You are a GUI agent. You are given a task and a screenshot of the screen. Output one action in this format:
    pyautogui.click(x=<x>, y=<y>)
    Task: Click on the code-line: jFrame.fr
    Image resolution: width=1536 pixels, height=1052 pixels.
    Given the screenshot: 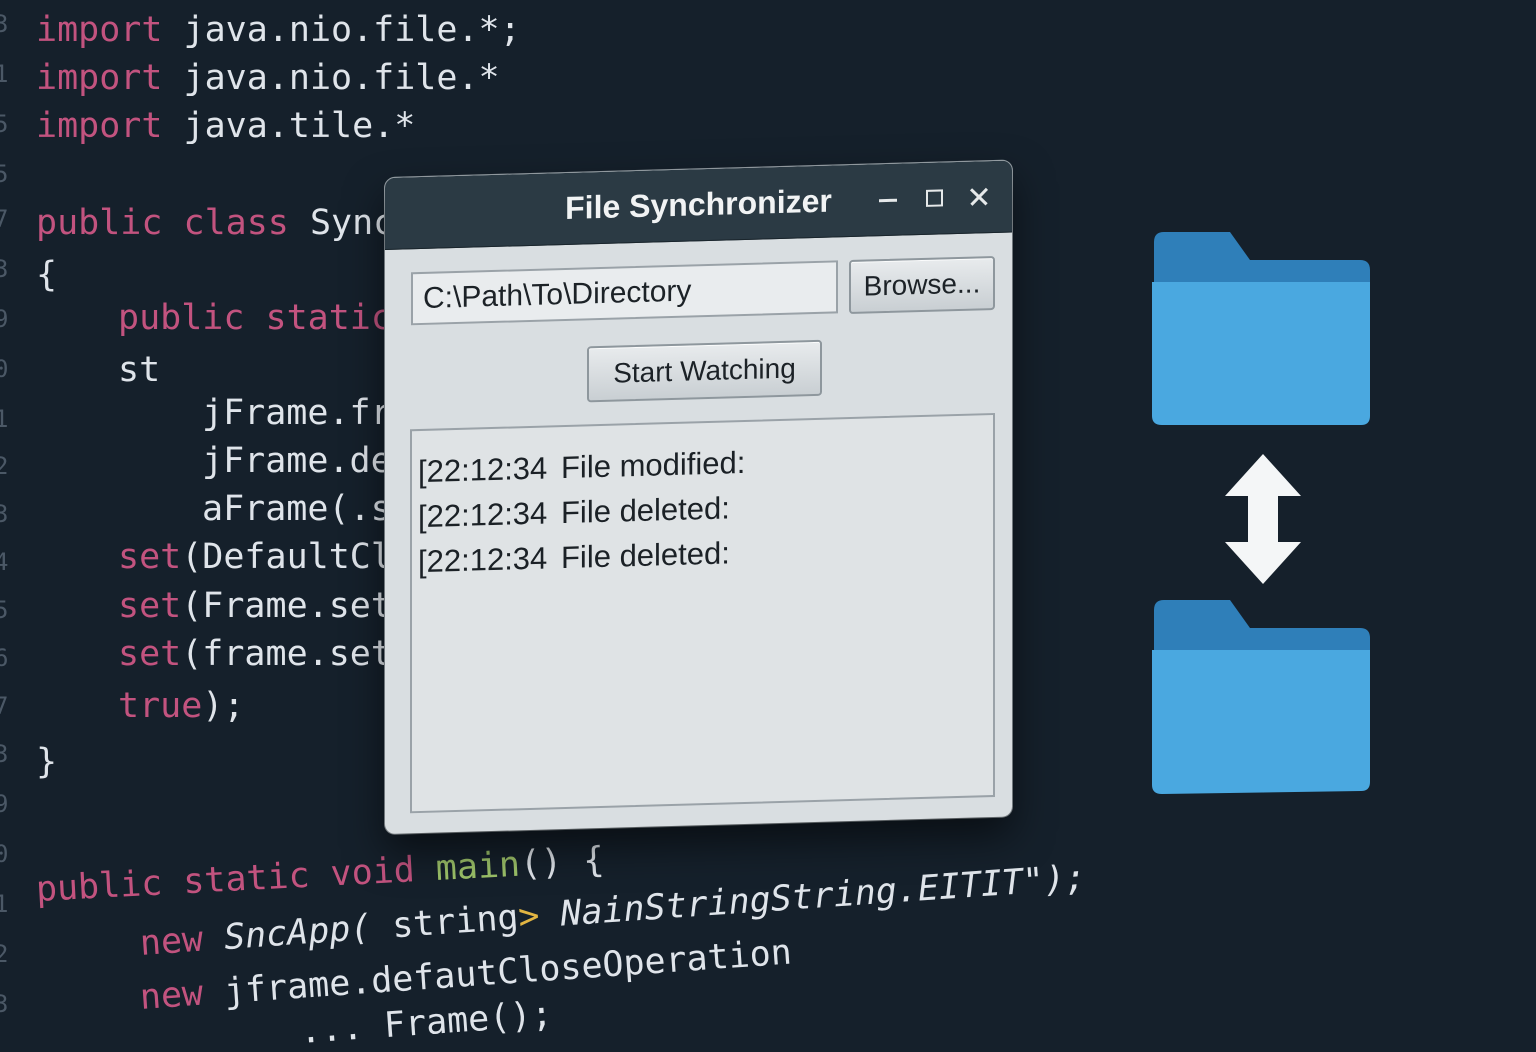 What is the action you would take?
    pyautogui.click(x=297, y=413)
    